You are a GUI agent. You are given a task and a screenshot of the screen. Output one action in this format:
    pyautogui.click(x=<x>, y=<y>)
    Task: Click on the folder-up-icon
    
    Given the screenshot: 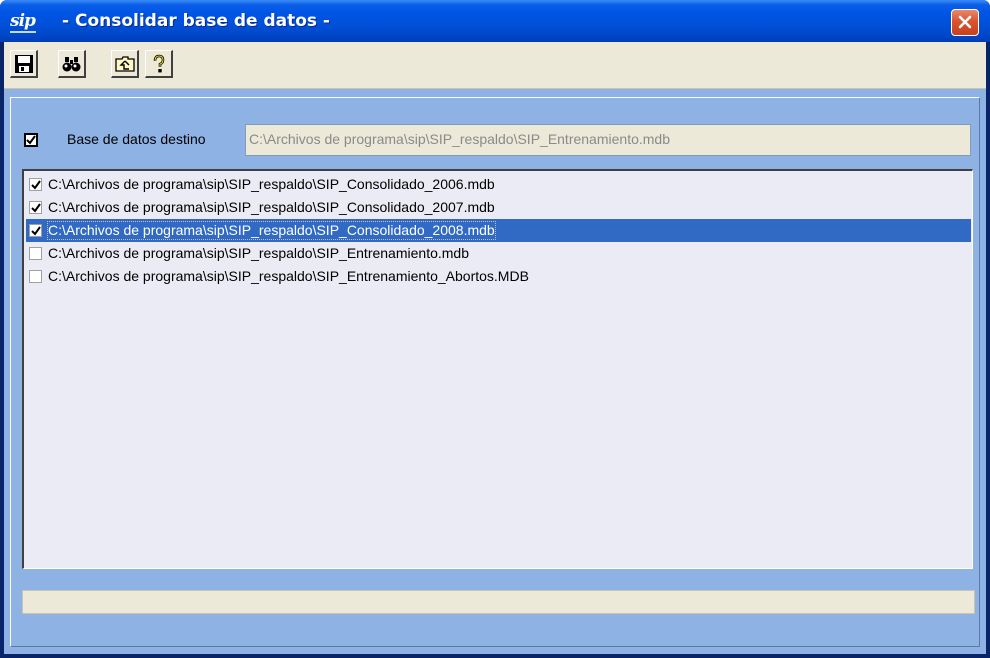 What is the action you would take?
    pyautogui.click(x=125, y=64)
    